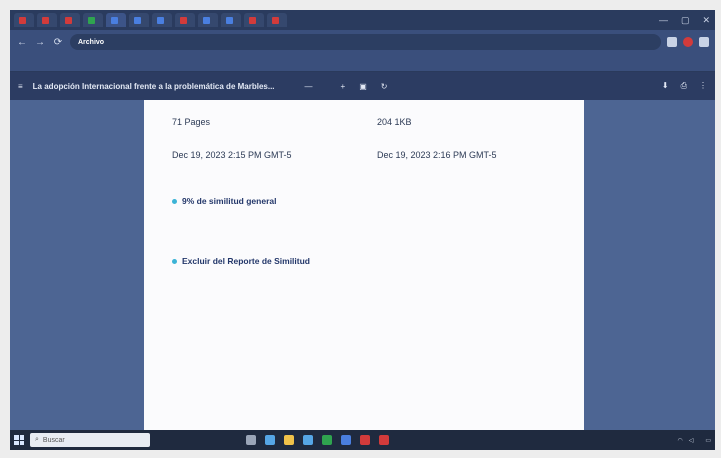  Describe the element at coordinates (53, 440) in the screenshot. I see `search-placeholder: Buscar` at that location.